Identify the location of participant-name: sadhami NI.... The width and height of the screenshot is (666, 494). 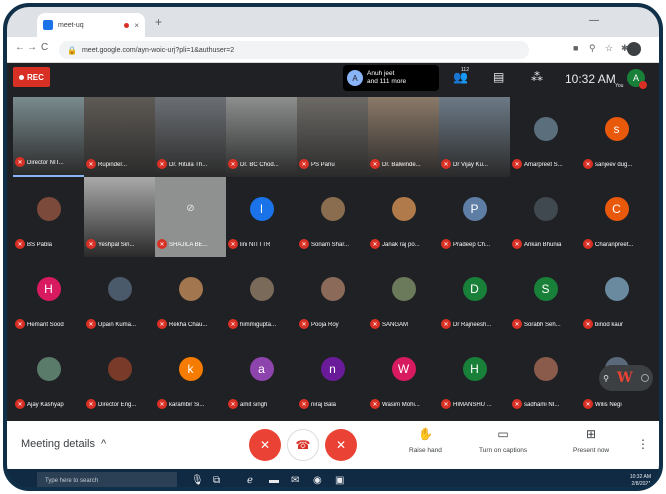
(542, 405).